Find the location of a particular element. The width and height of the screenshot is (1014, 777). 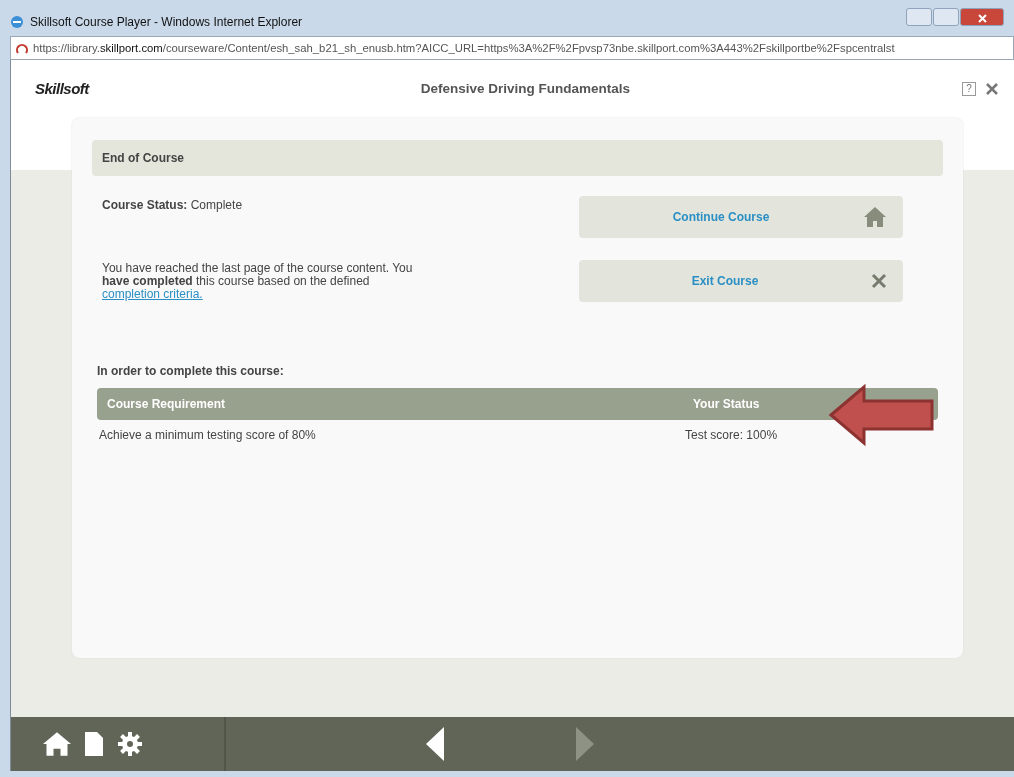

table-cell-text: Test score: 100% is located at coordinates (731, 435).